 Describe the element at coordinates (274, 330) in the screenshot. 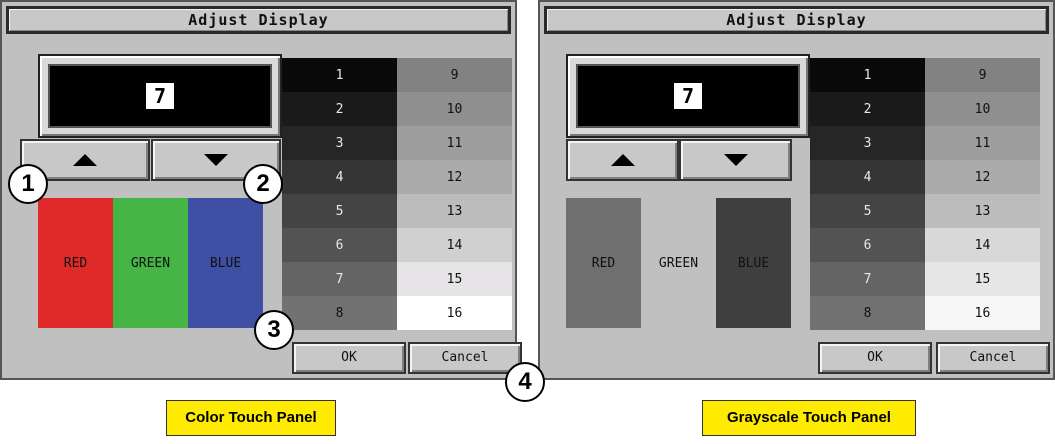

I see `callout-3: 3` at that location.